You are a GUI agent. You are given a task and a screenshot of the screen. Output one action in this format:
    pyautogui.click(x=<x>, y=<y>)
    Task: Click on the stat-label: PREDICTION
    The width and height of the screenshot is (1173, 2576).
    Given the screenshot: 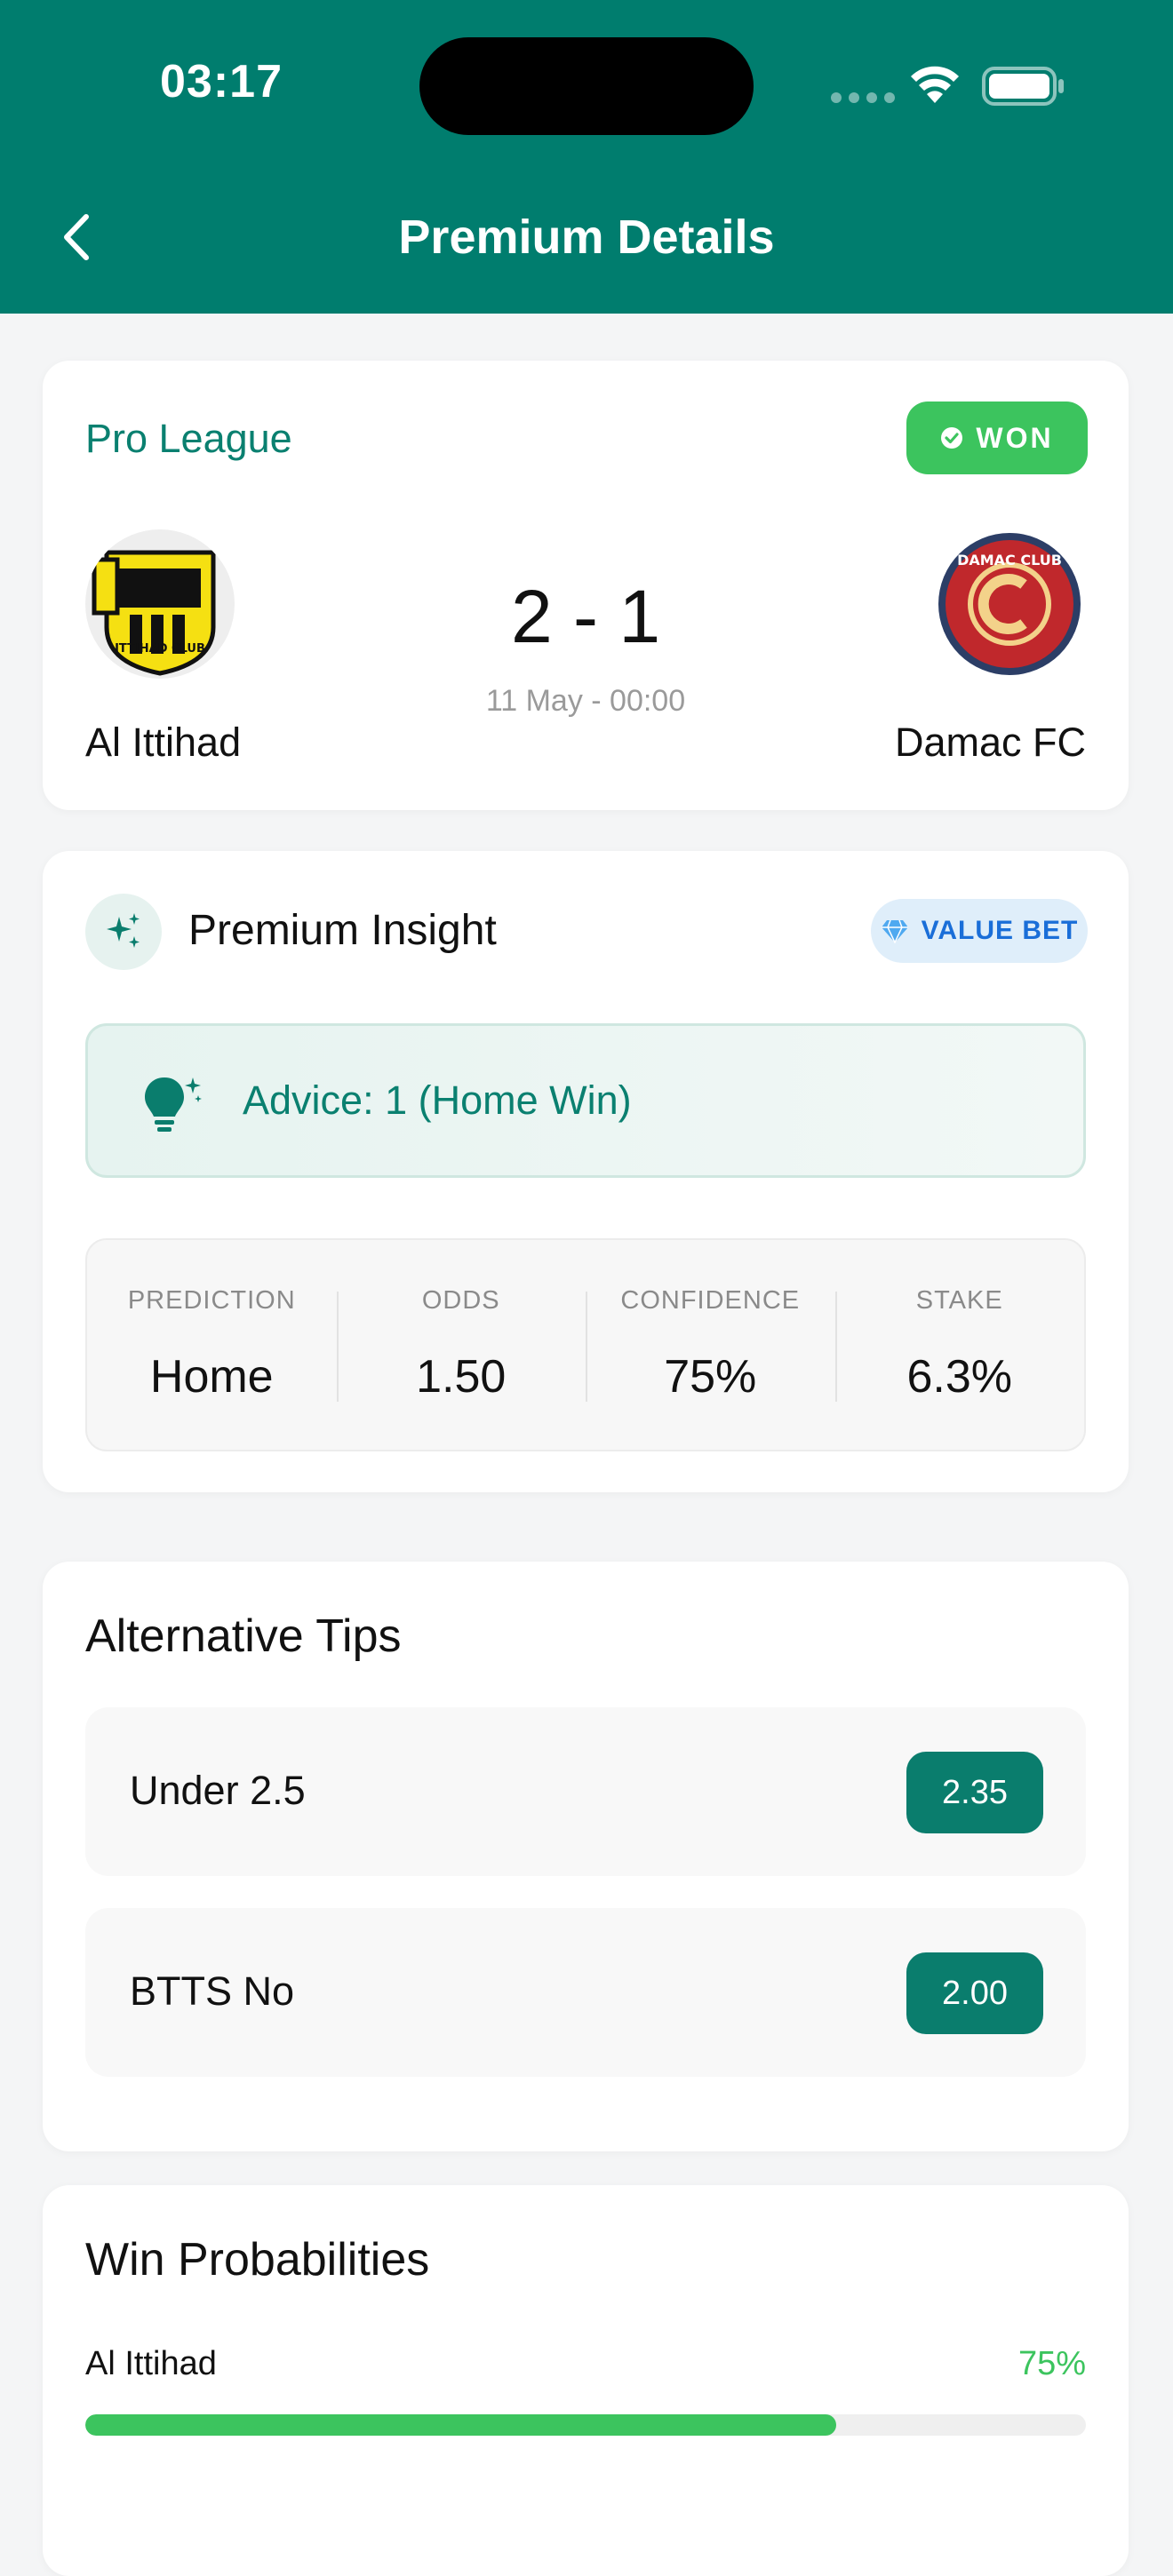 What is the action you would take?
    pyautogui.click(x=212, y=1300)
    